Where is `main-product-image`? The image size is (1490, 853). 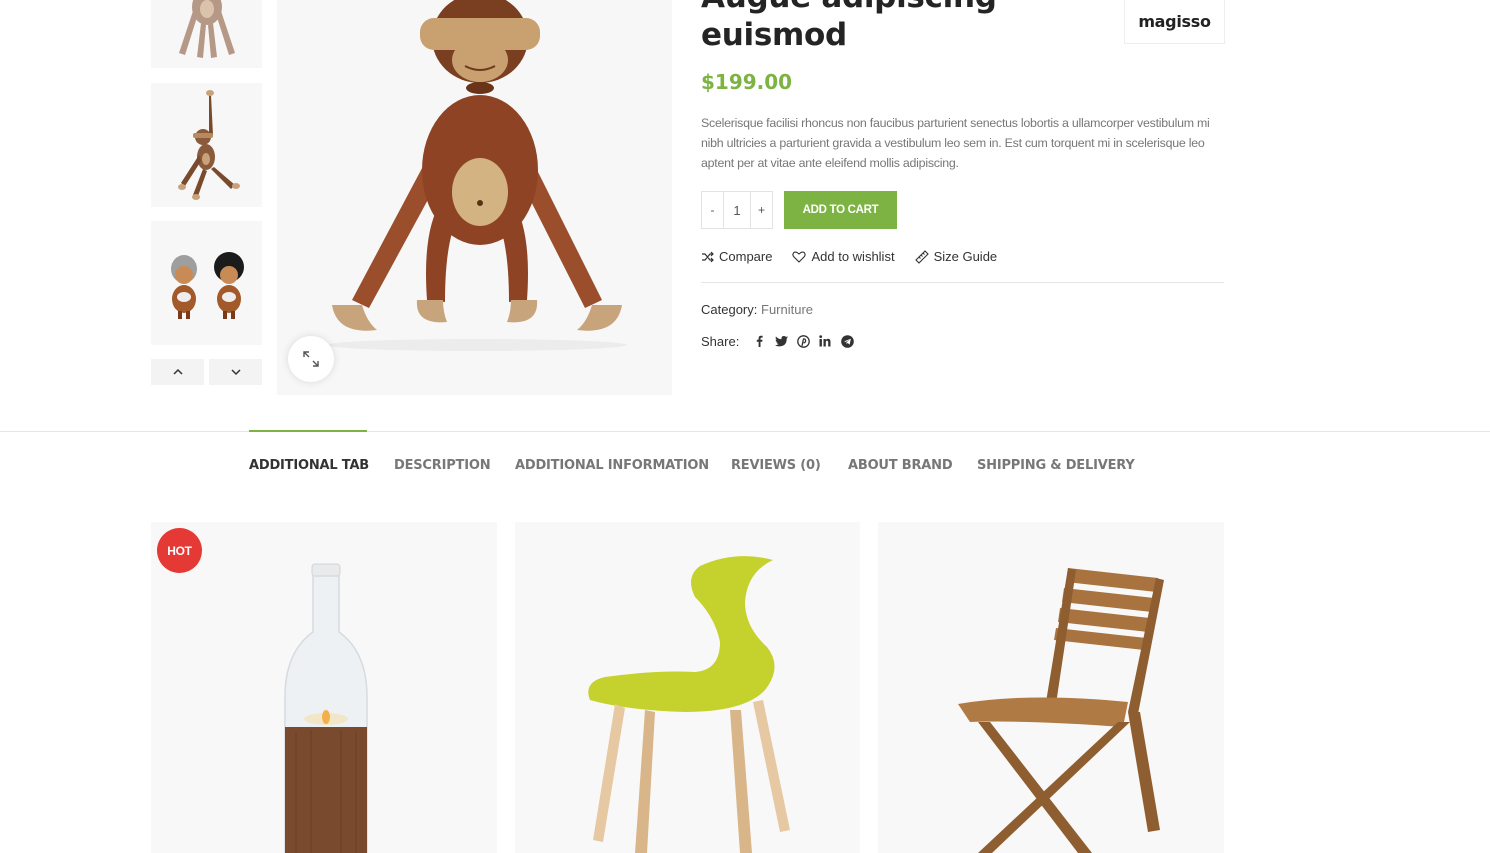 main-product-image is located at coordinates (474, 197).